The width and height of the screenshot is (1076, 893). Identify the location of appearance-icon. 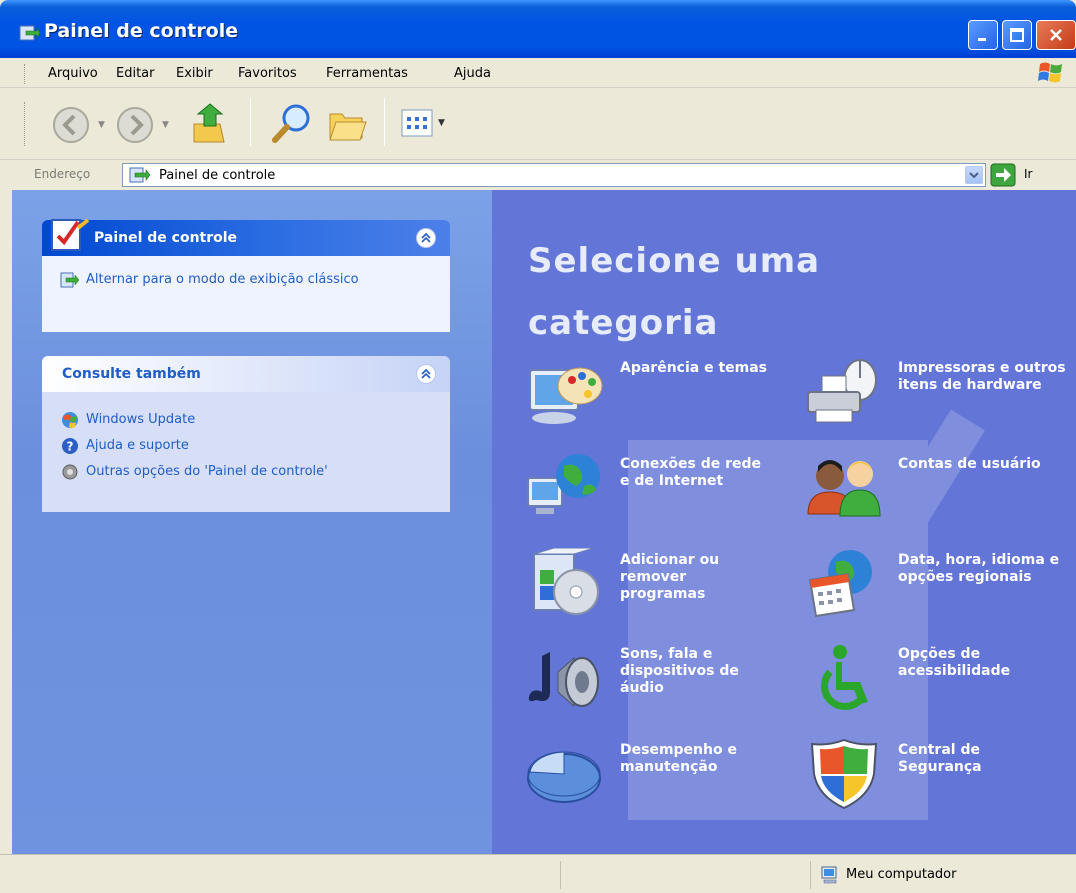
(566, 395).